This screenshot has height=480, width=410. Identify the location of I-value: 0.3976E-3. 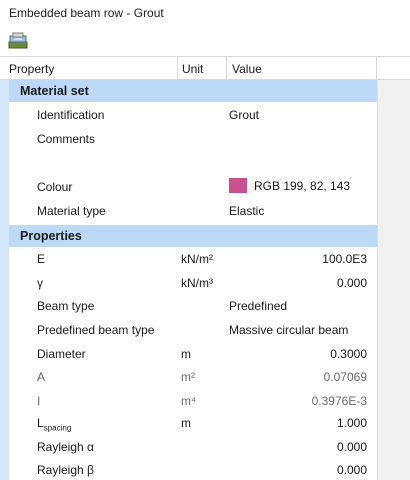
(339, 401).